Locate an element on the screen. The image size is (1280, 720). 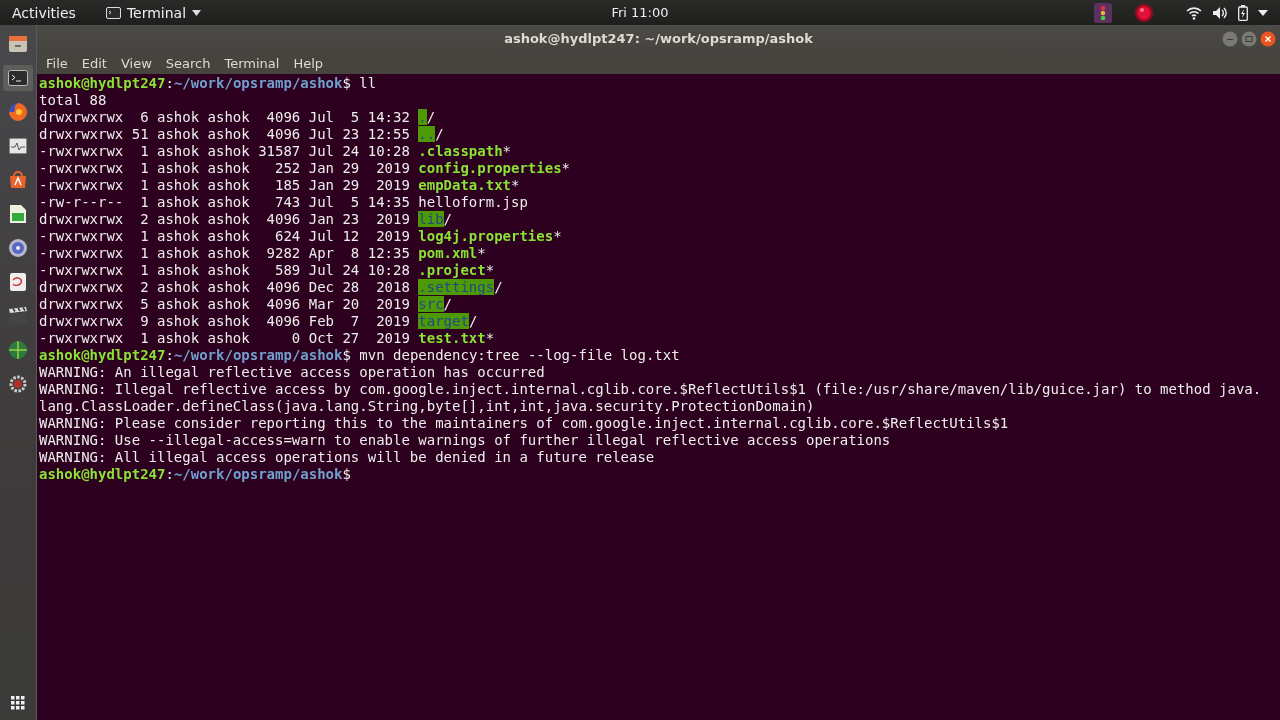
app-menu: Terminal is located at coordinates (153, 12).